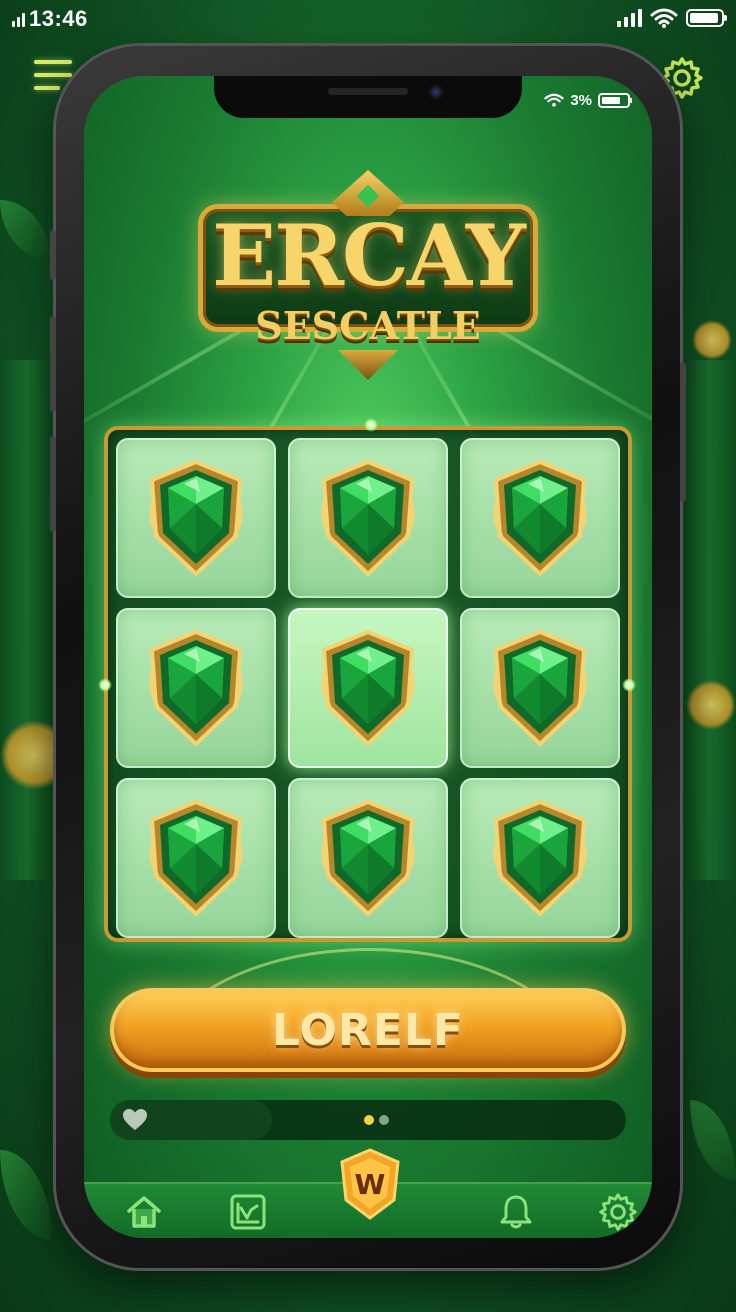 This screenshot has width=736, height=1312. Describe the element at coordinates (27, 620) in the screenshot. I see `background-pillar-left` at that location.